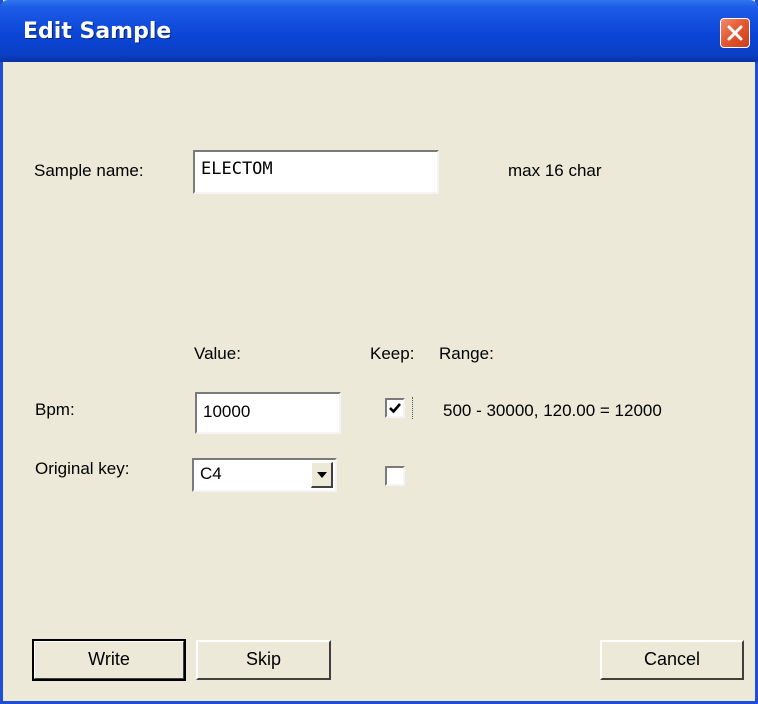  What do you see at coordinates (555, 170) in the screenshot?
I see `sample-name-hint: max 16 char` at bounding box center [555, 170].